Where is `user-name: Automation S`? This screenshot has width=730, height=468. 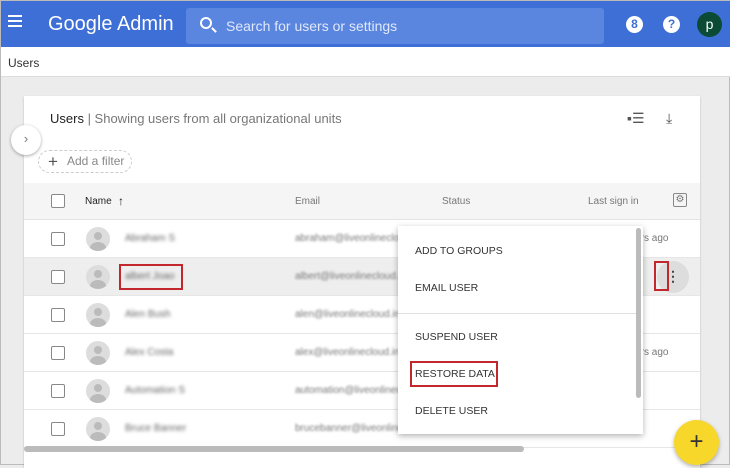 user-name: Automation S is located at coordinates (155, 390).